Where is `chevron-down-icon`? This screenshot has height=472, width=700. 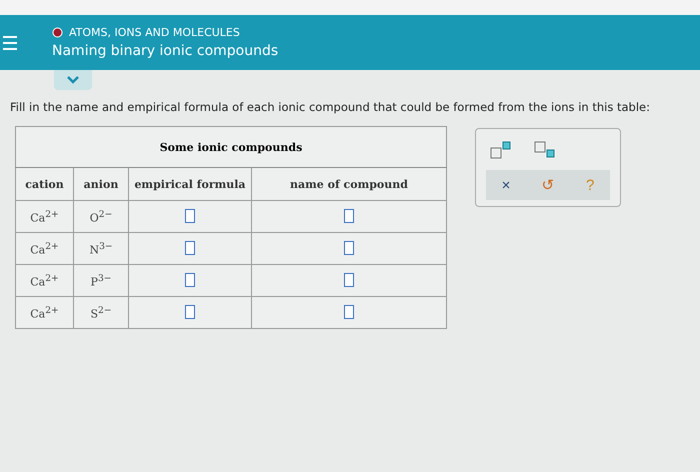
chevron-down-icon is located at coordinates (73, 80).